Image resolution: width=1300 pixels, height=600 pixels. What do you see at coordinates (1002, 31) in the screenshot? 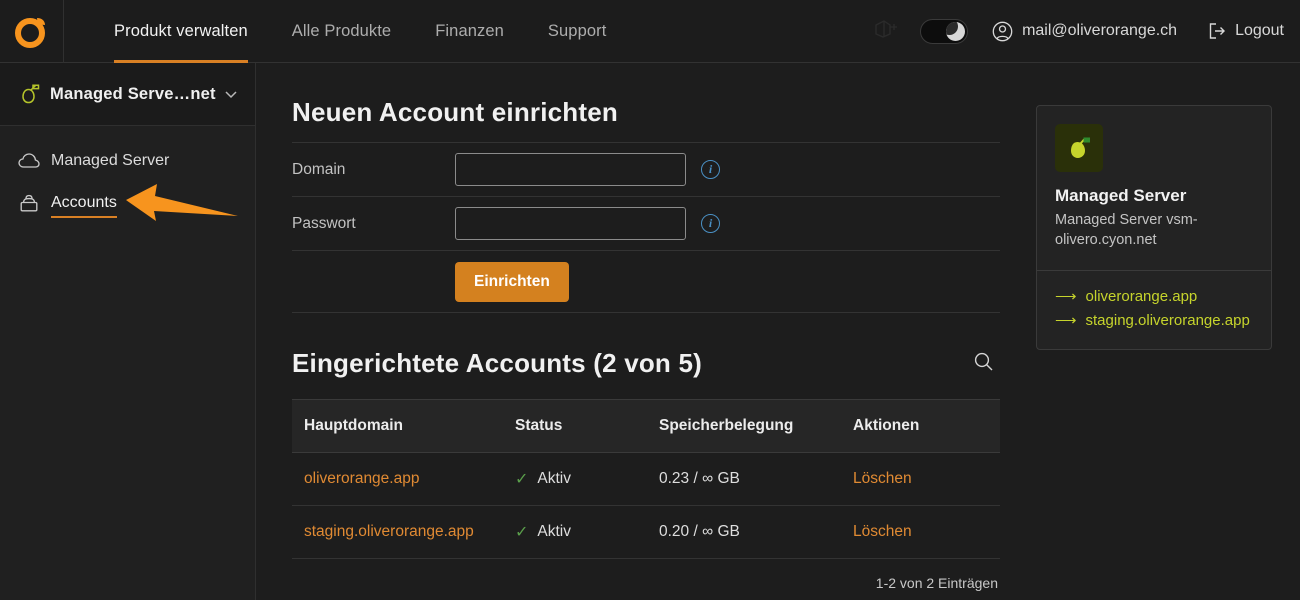
I see `user-avatar-icon` at bounding box center [1002, 31].